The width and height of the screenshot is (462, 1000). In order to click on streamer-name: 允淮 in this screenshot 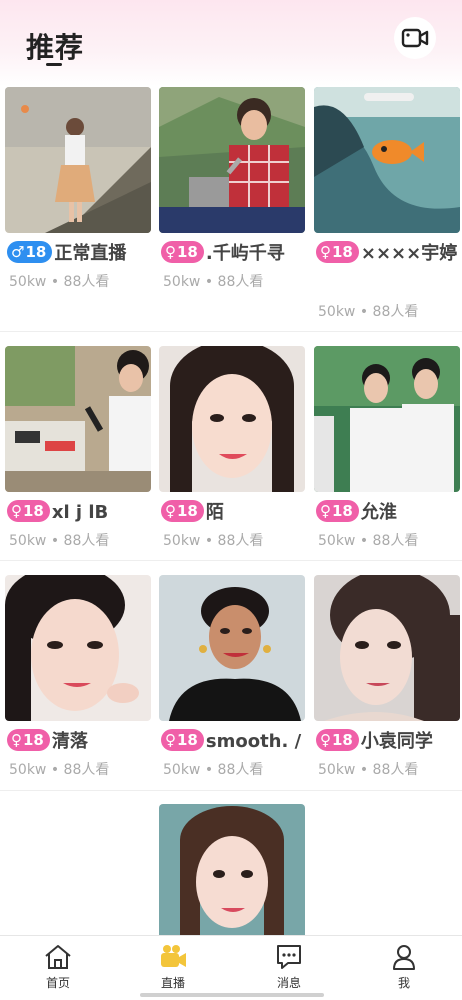, I will do `click(378, 512)`.